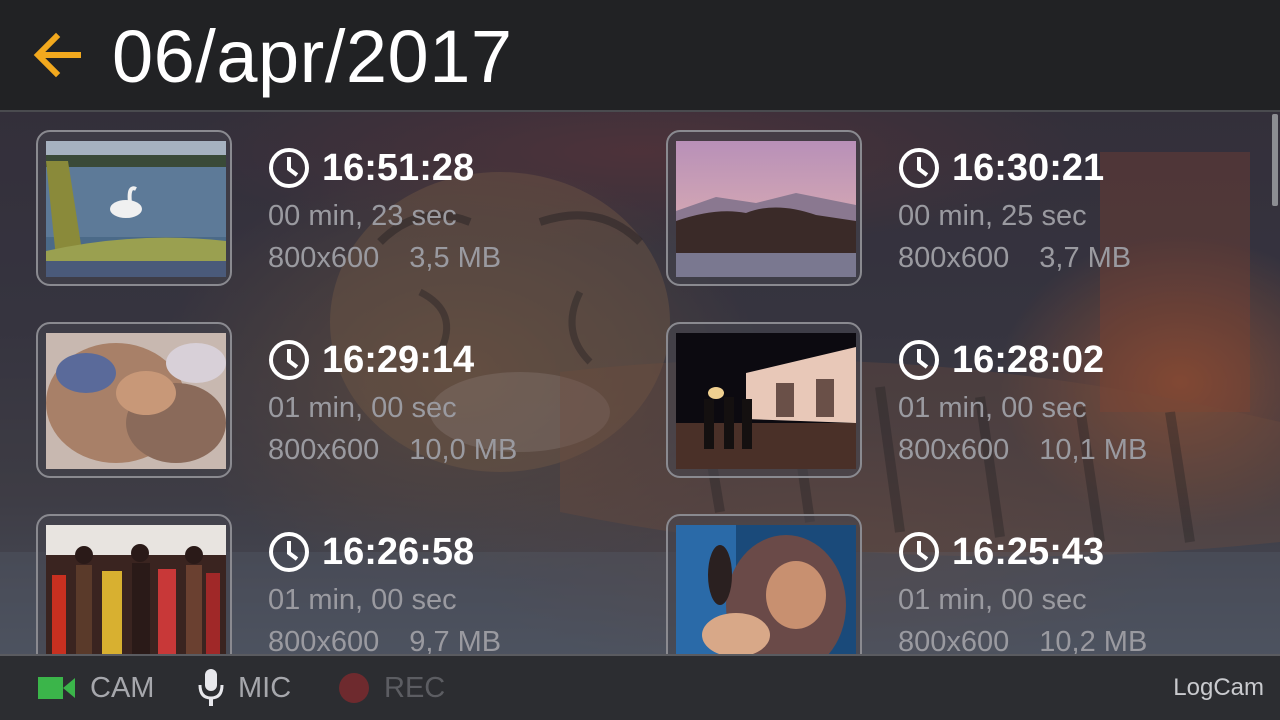 This screenshot has width=1280, height=720. Describe the element at coordinates (1028, 168) in the screenshot. I see `recording-time: 16:30:21` at that location.